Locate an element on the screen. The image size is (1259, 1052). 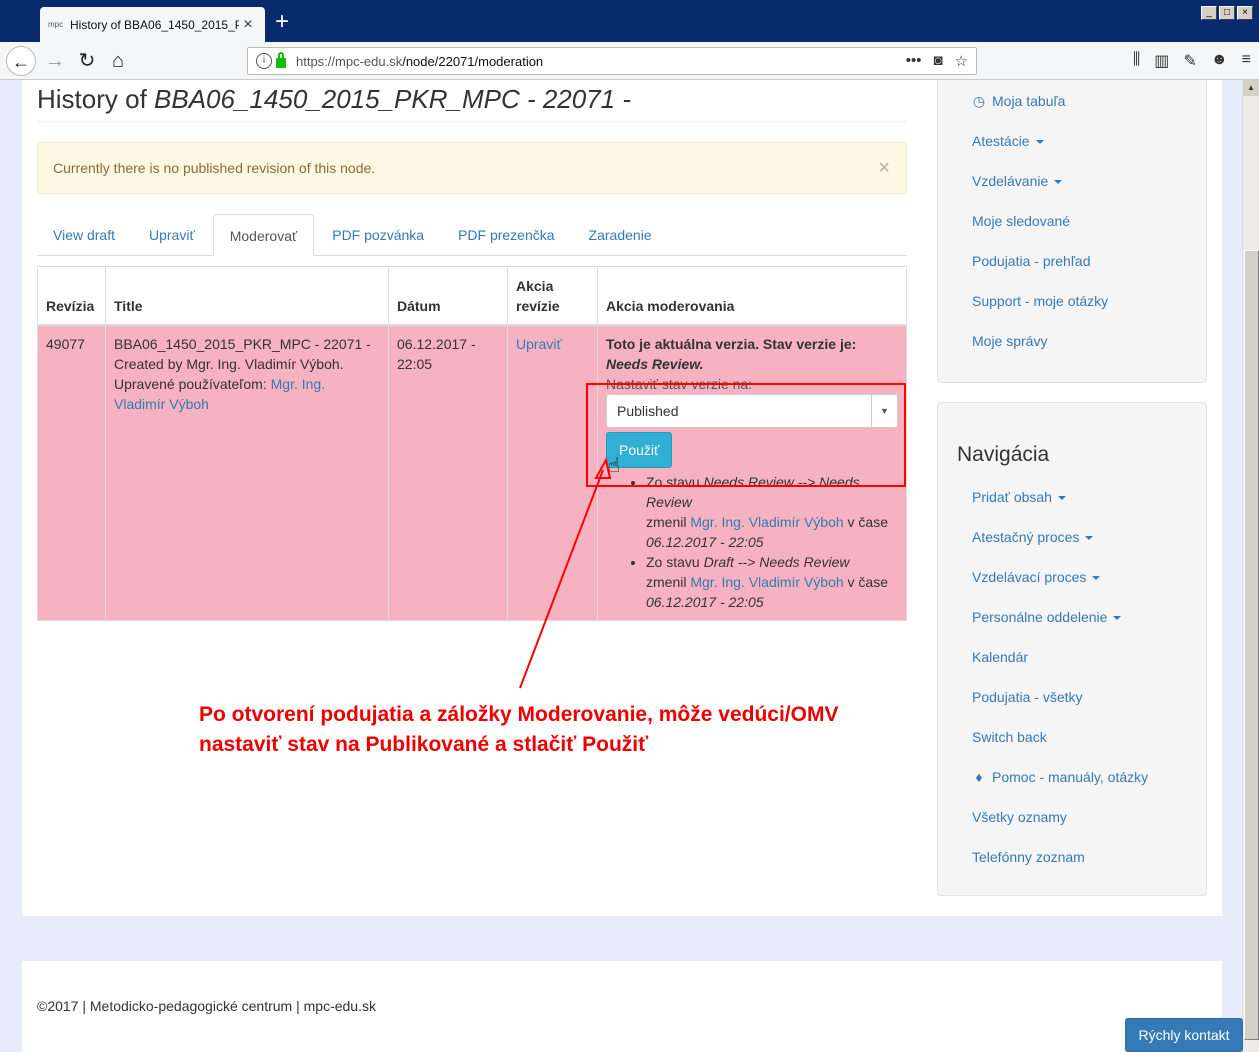
sidebar-item-pridat-obsah: Pridať obsah is located at coordinates (1019, 497).